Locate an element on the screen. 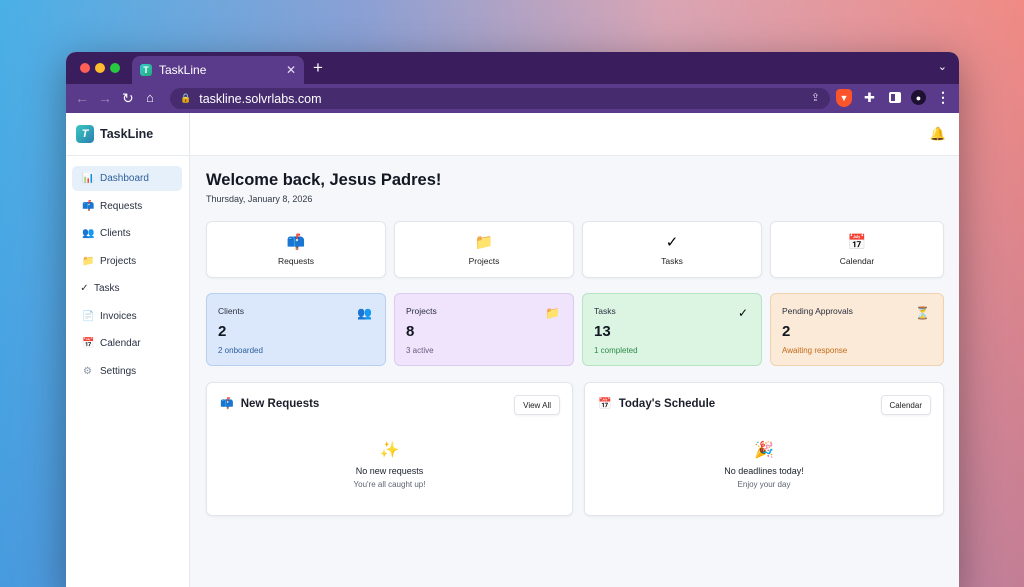  hourglass-icon: ⏳ is located at coordinates (922, 313).